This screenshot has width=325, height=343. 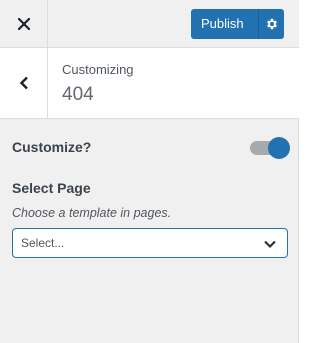 I want to click on gear-icon, so click(x=271, y=24).